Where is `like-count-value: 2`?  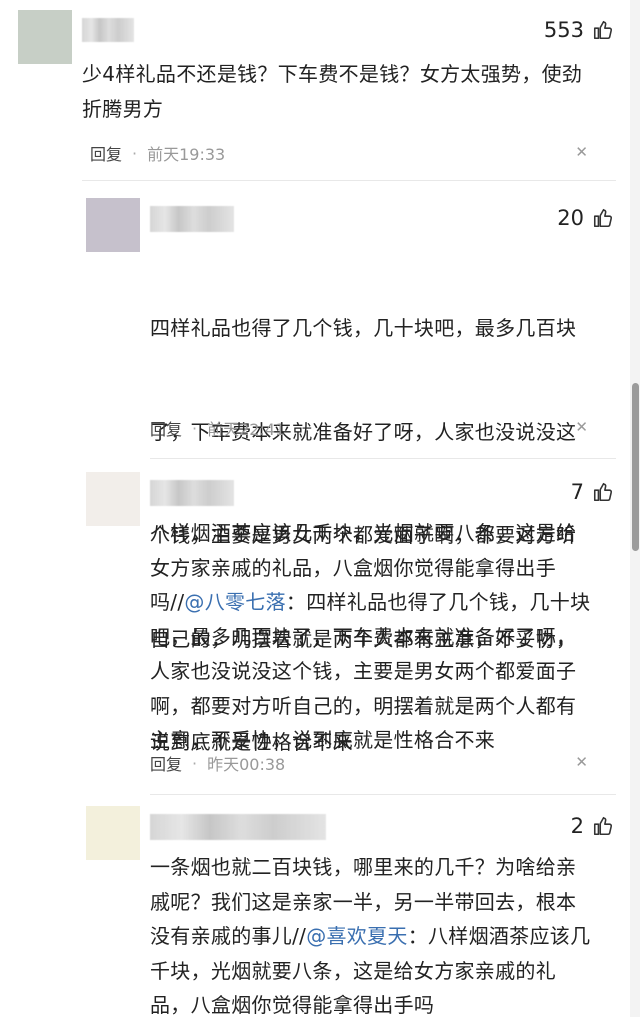 like-count-value: 2 is located at coordinates (577, 826).